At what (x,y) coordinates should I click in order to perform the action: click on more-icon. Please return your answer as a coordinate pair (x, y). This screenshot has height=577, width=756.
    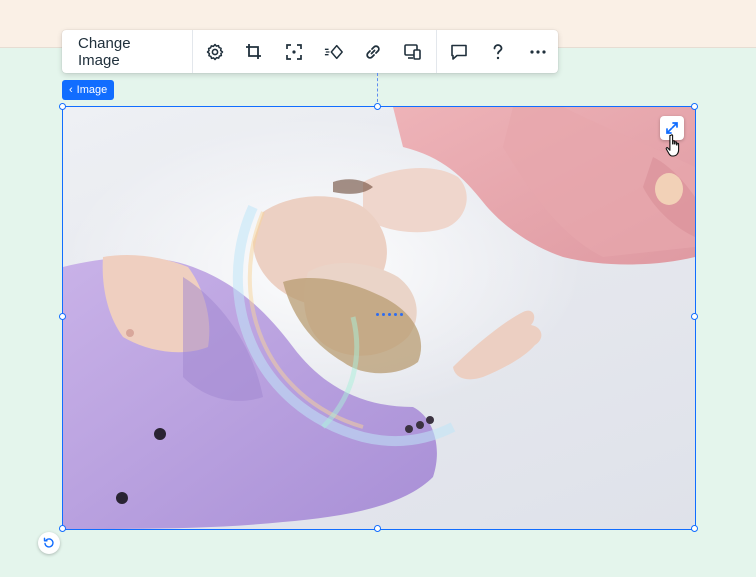
    Looking at the image, I should click on (538, 51).